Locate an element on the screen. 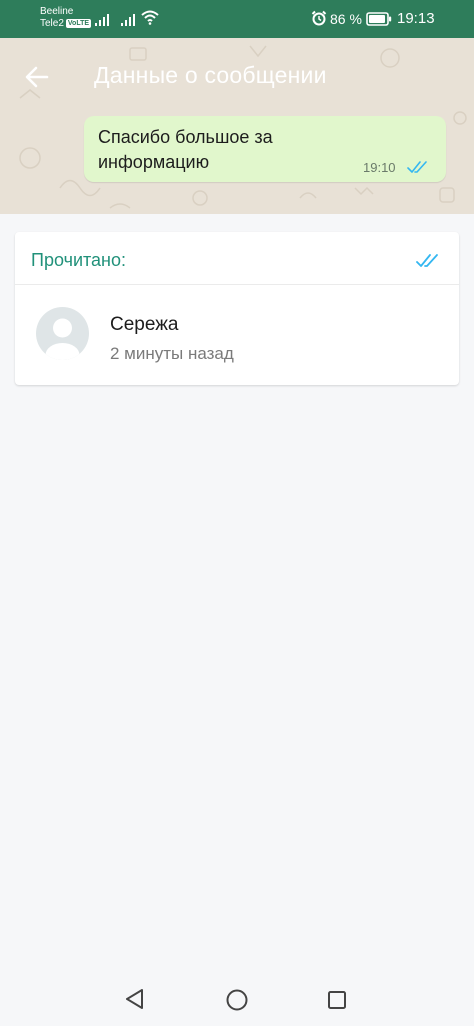 Image resolution: width=474 pixels, height=1026 pixels. carrier-2-row: Tele2 VoLTE is located at coordinates (66, 24).